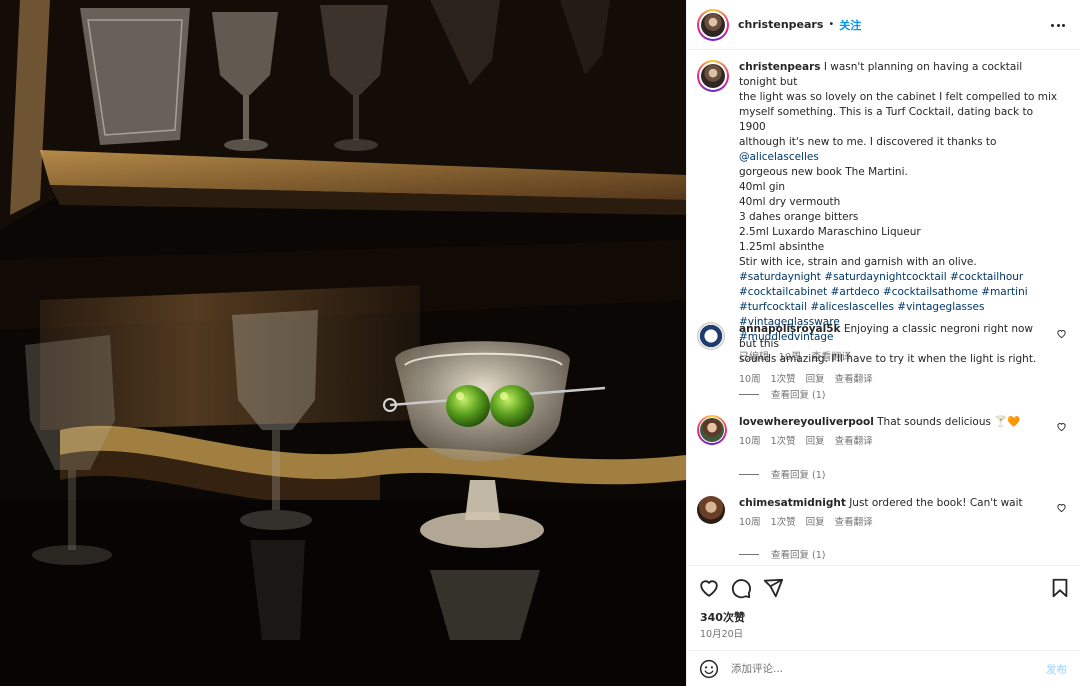 The image size is (1080, 686). Describe the element at coordinates (773, 588) in the screenshot. I see `share-icon` at that location.